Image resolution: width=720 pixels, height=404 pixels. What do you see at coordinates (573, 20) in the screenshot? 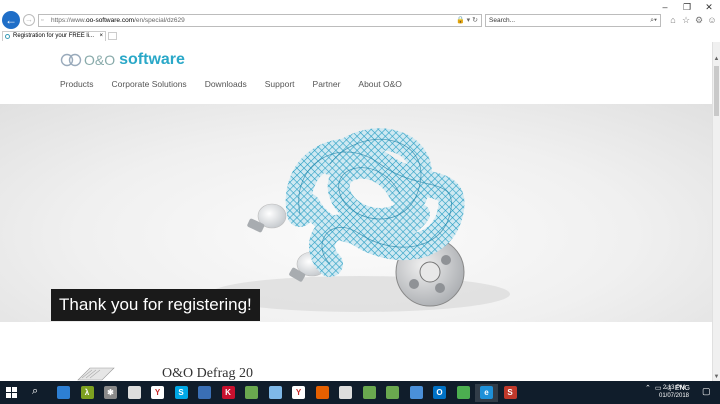
I see `search-input: Search... ⌕▾` at bounding box center [573, 20].